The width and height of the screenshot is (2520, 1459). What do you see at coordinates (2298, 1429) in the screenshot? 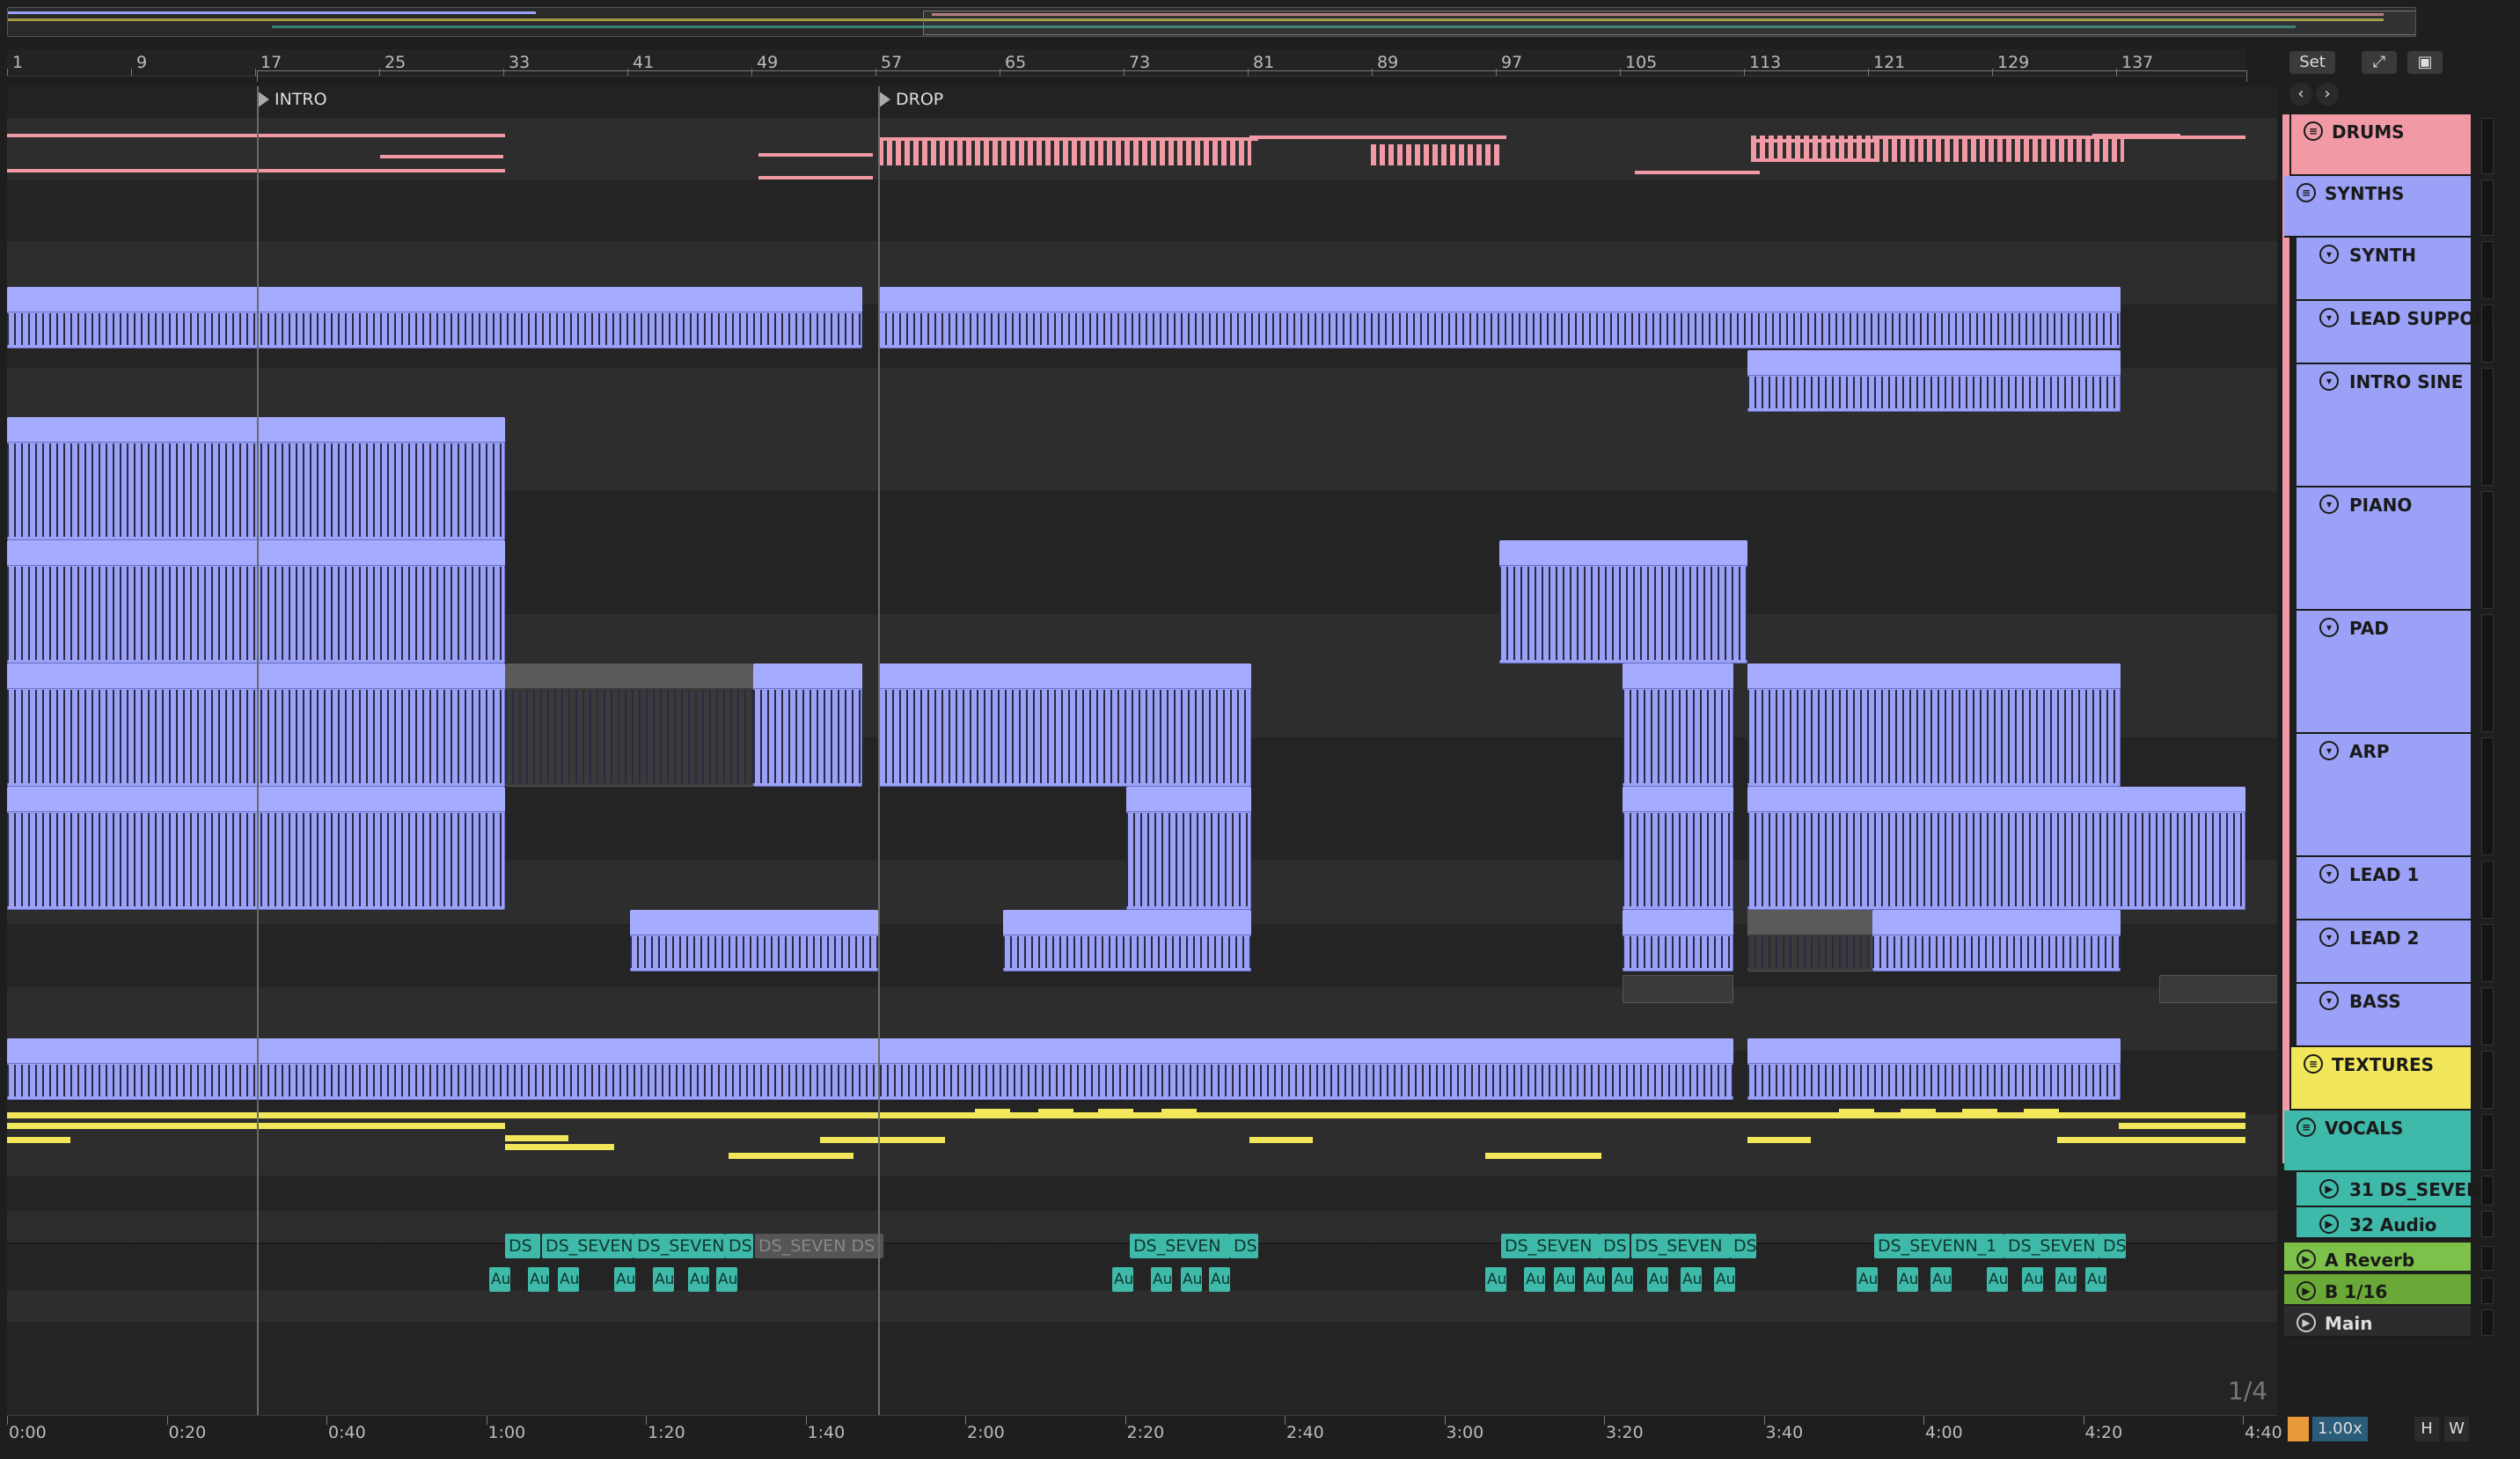
I see `tempo-follow-icon` at bounding box center [2298, 1429].